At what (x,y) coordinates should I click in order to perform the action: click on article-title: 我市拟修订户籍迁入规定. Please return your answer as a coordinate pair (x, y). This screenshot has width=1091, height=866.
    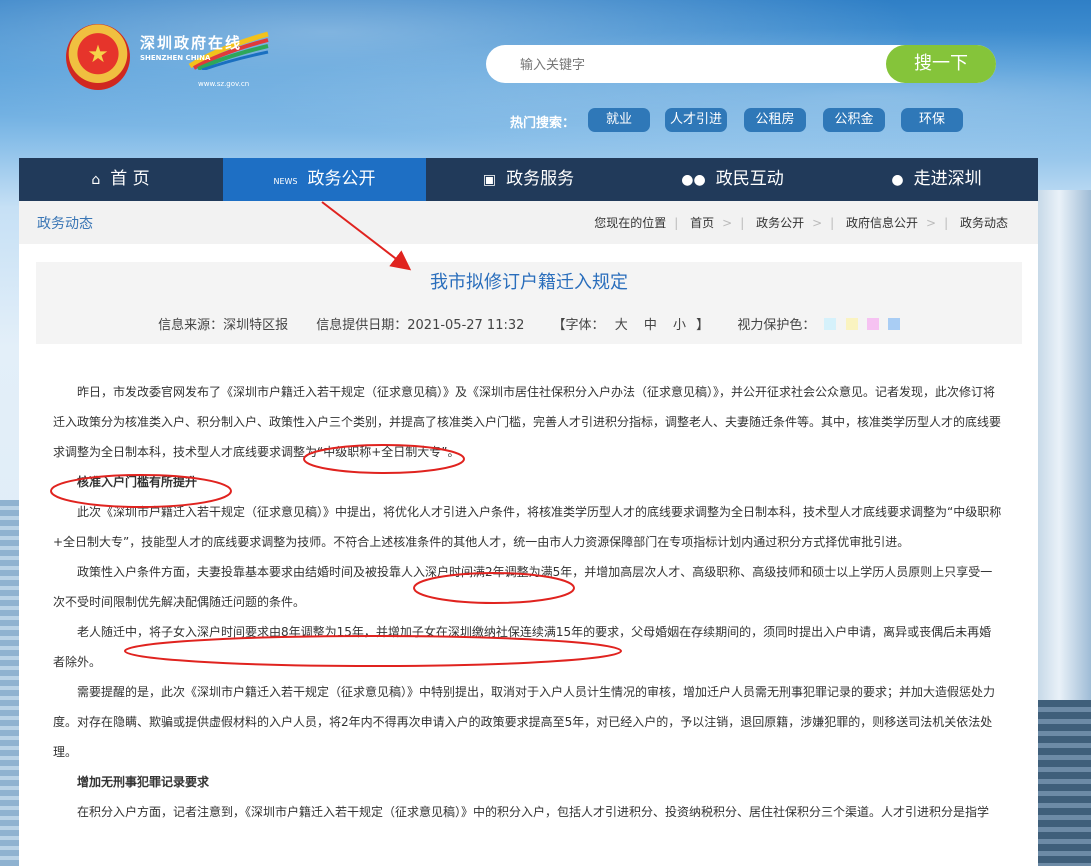
    Looking at the image, I should click on (529, 282).